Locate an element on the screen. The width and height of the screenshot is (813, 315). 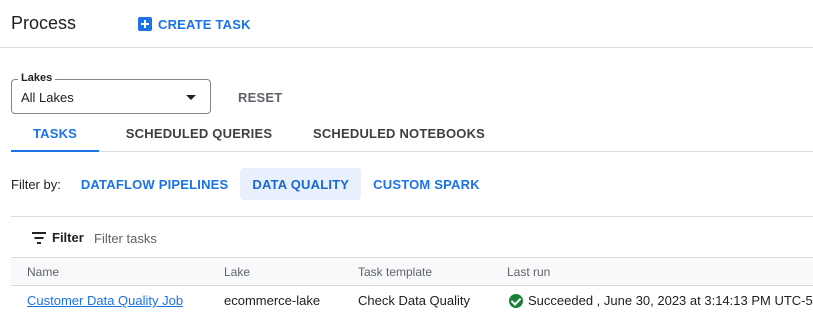
task-lake: ecommerce-lake is located at coordinates (272, 300).